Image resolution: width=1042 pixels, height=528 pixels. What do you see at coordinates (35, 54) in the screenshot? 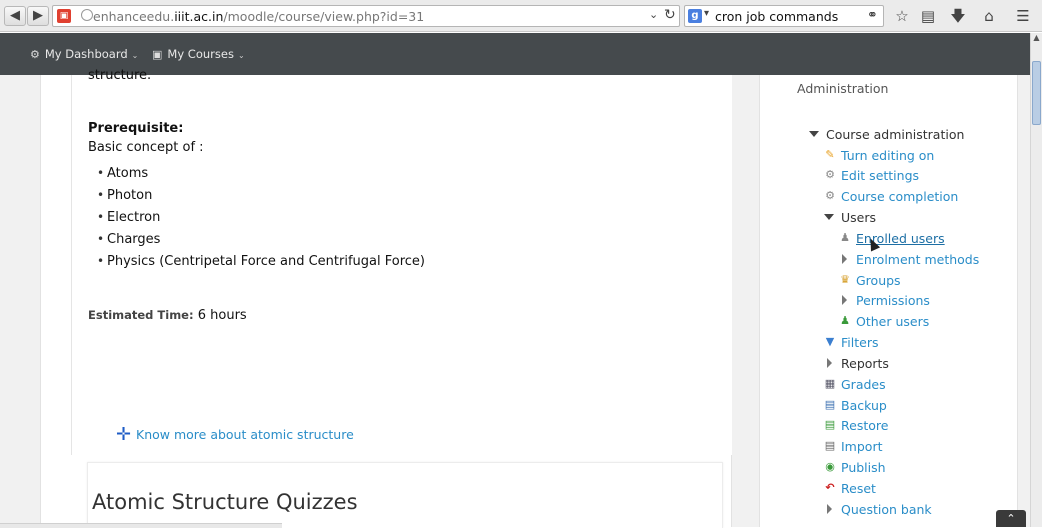
I see `dashboard-icon: ⚙` at bounding box center [35, 54].